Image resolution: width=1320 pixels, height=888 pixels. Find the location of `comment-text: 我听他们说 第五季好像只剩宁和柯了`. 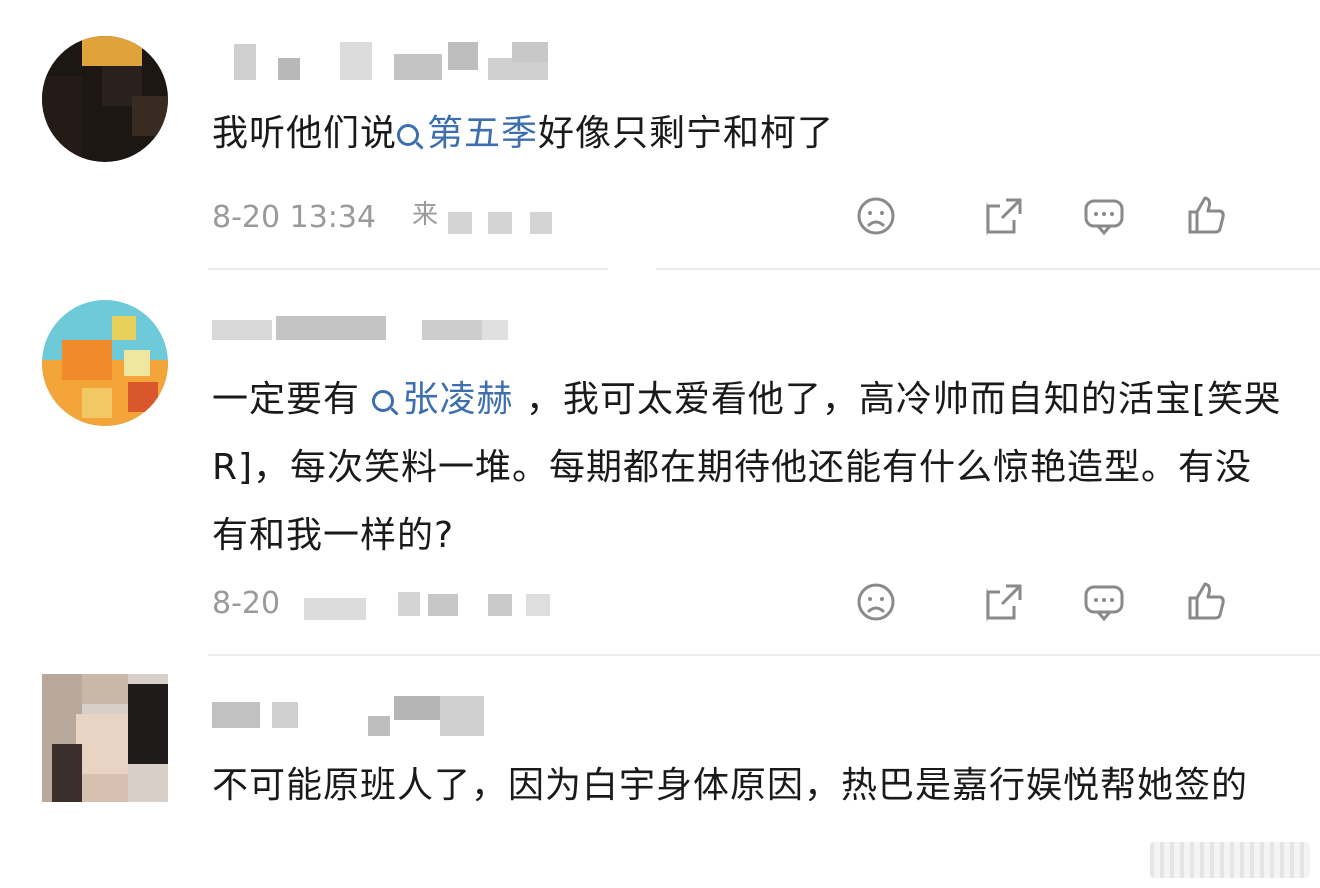

comment-text: 我听他们说 第五季好像只剩宁和柯了 is located at coordinates (523, 133).